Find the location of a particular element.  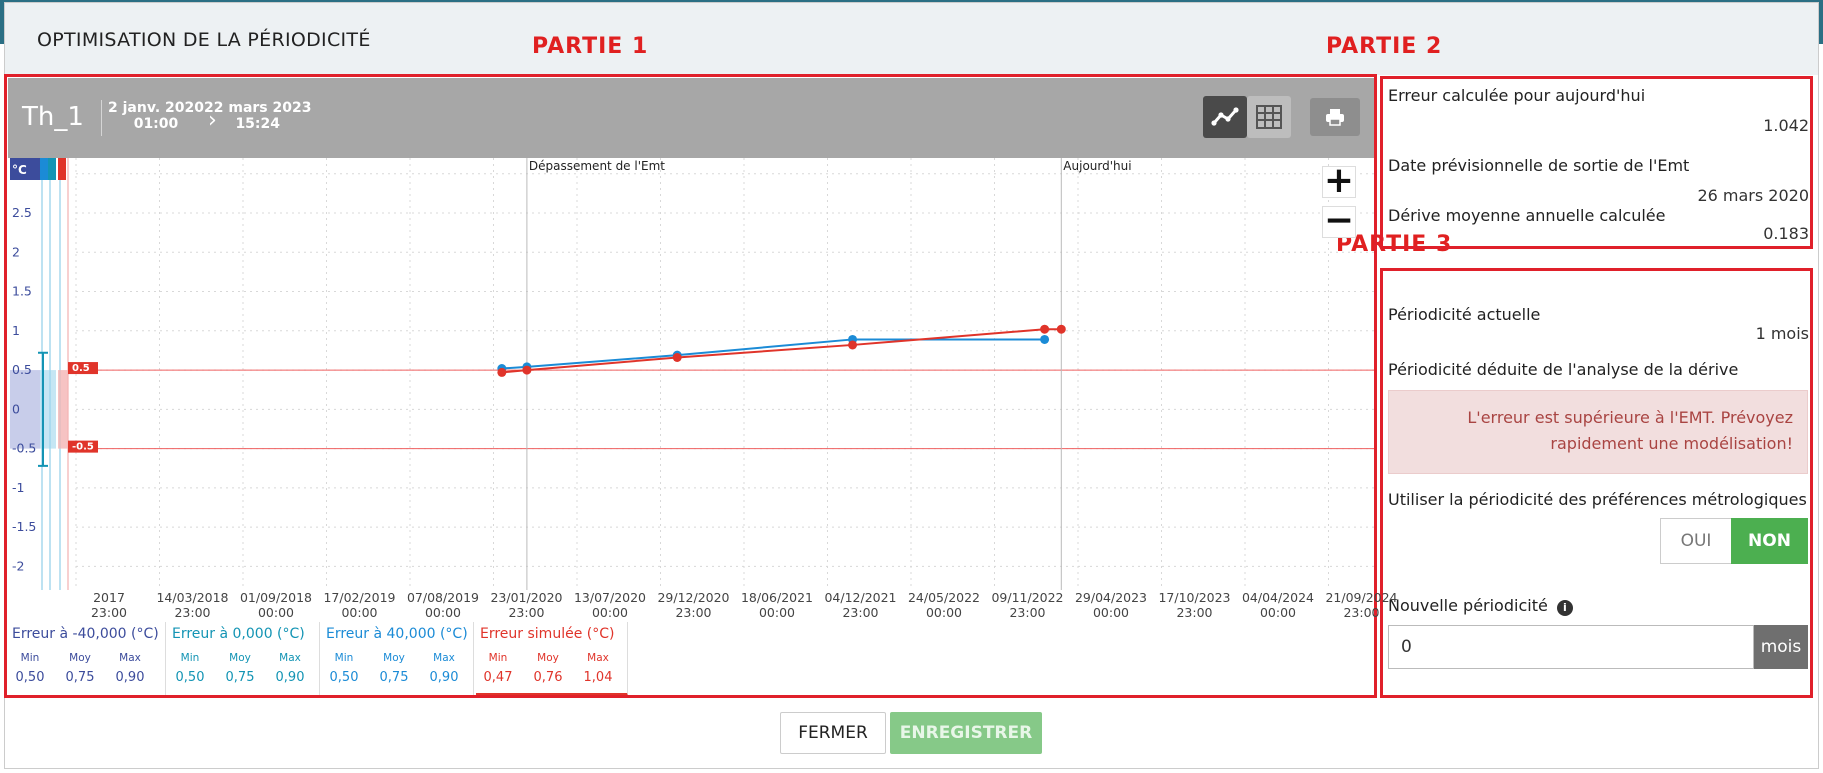

emt-exit-date-label: Date prévisionnelle de sortie de l'Emt is located at coordinates (1539, 165).